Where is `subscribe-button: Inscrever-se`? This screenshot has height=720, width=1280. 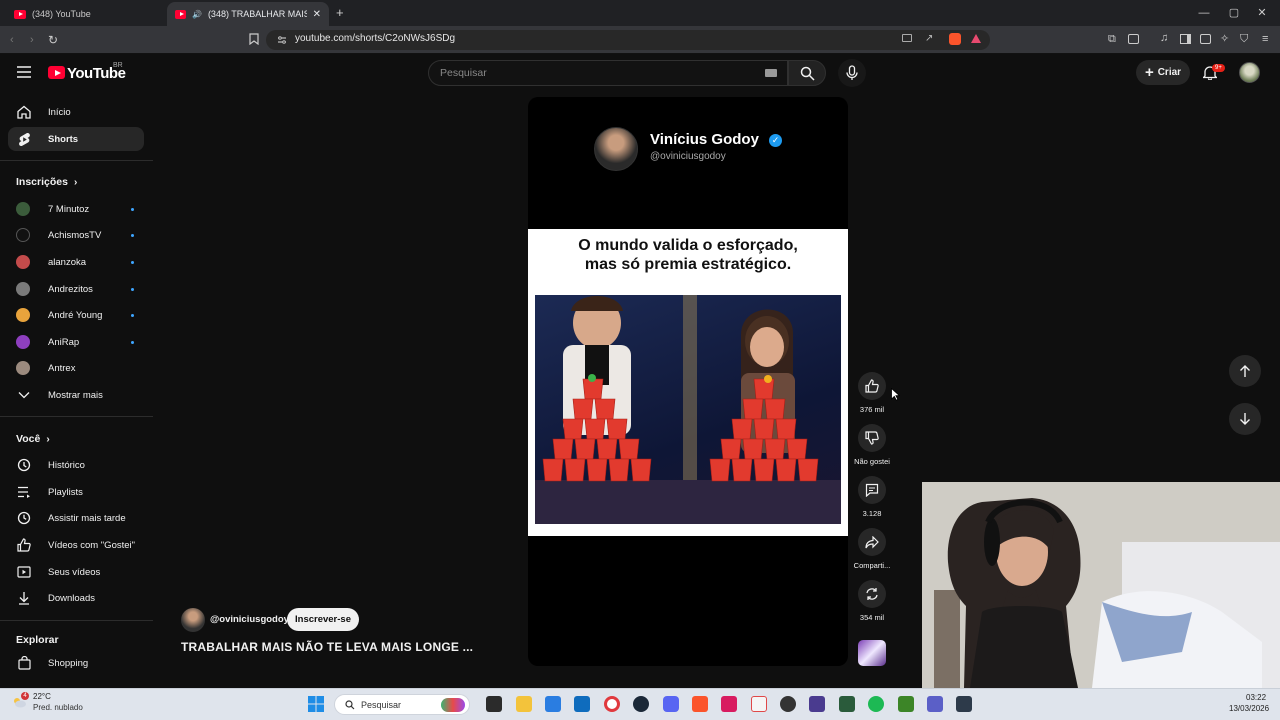
subscribe-button: Inscrever-se is located at coordinates (323, 619).